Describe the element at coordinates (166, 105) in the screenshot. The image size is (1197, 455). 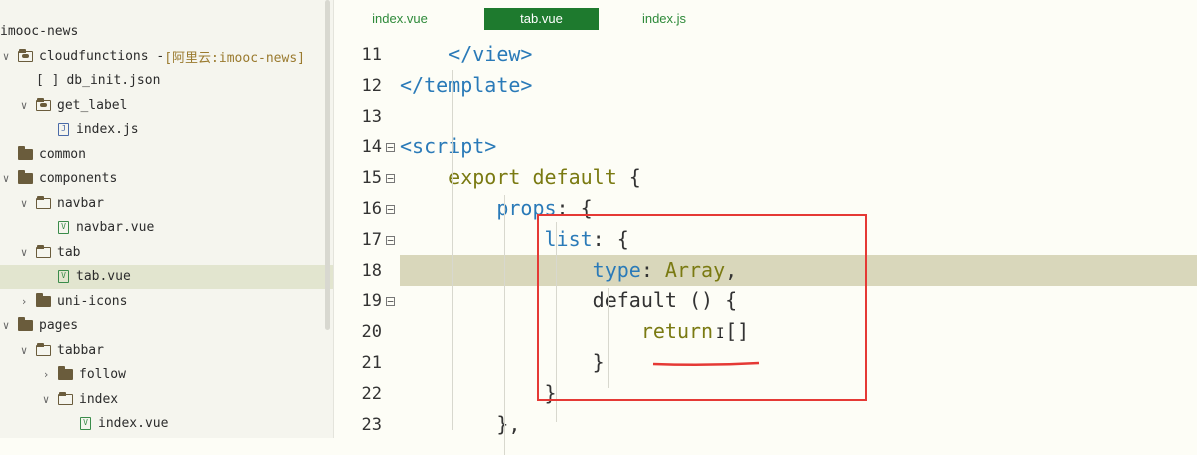
I see `tree-item: ∨ get_label` at that location.